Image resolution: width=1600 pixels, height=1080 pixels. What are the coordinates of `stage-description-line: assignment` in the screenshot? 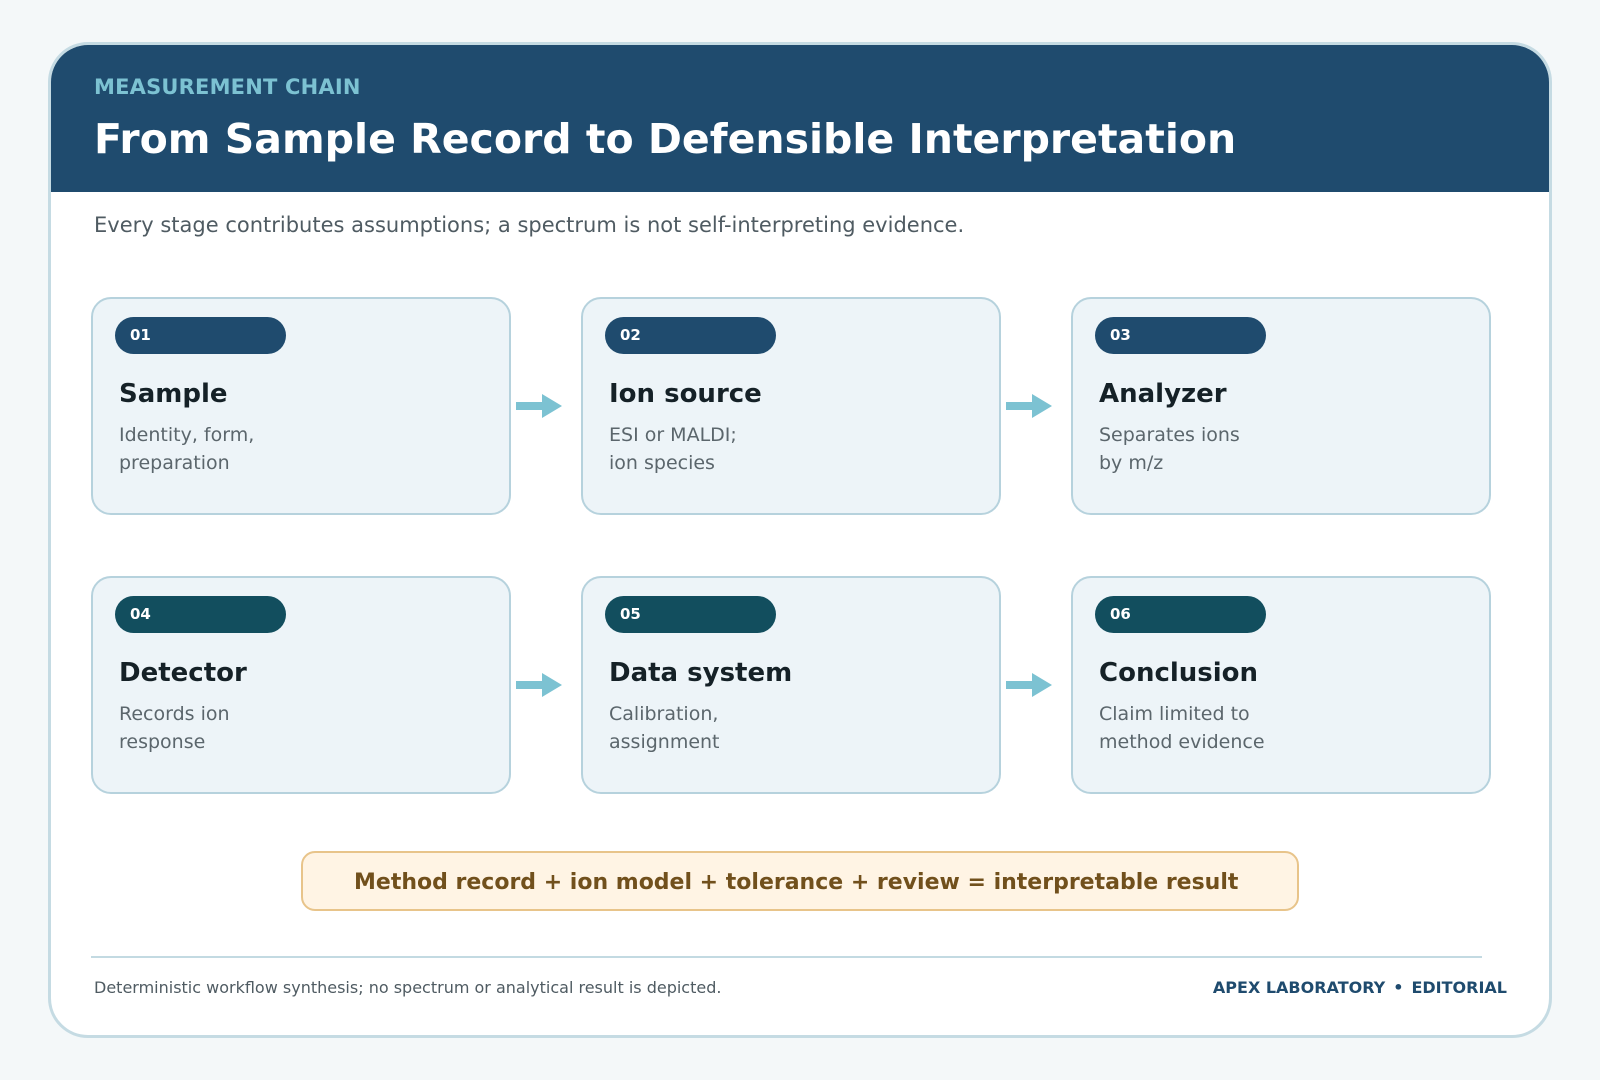 It's located at (664, 742).